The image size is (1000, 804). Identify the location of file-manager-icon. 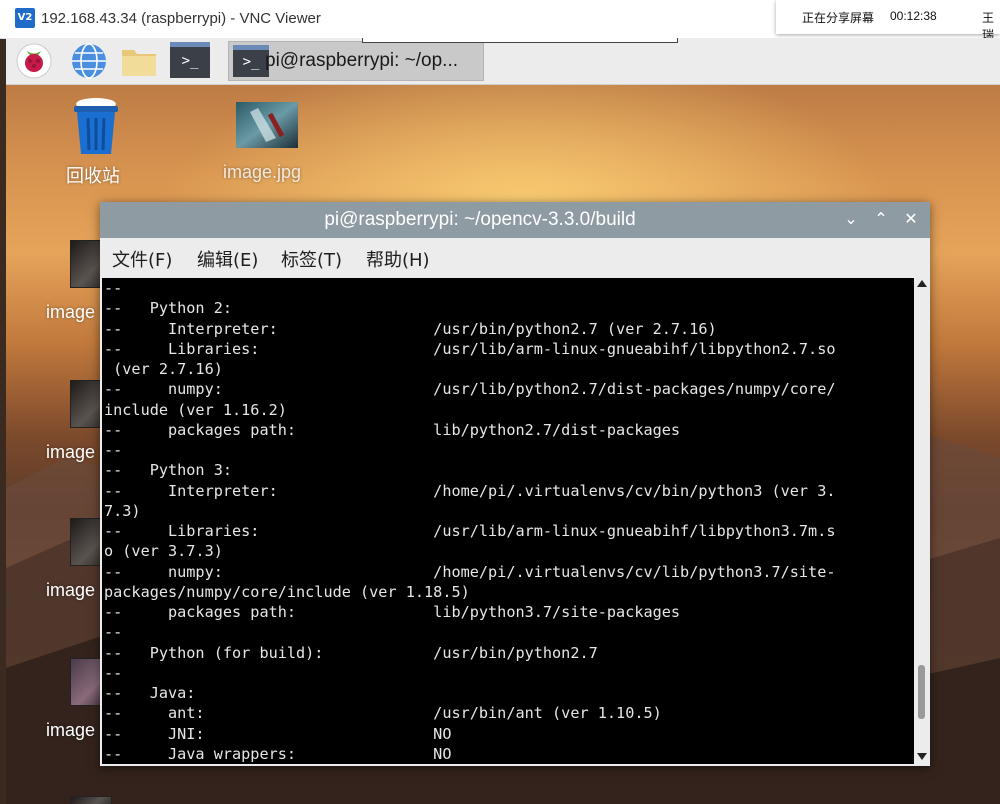
(139, 61).